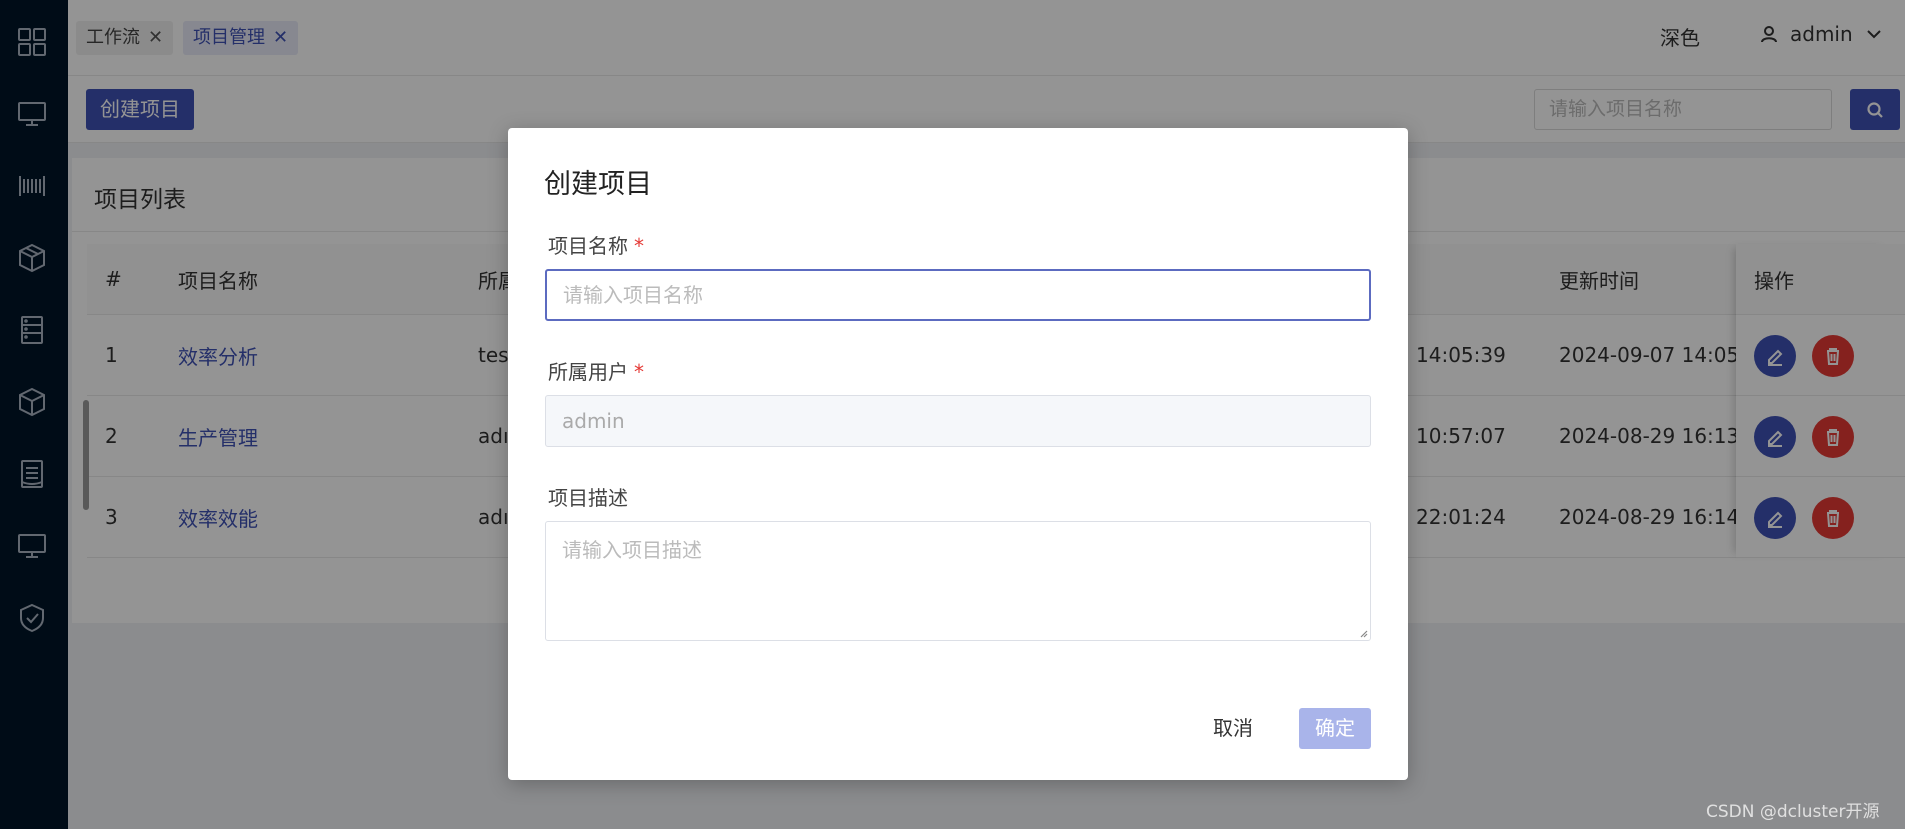  I want to click on name-label: 项目名称 *, so click(596, 244).